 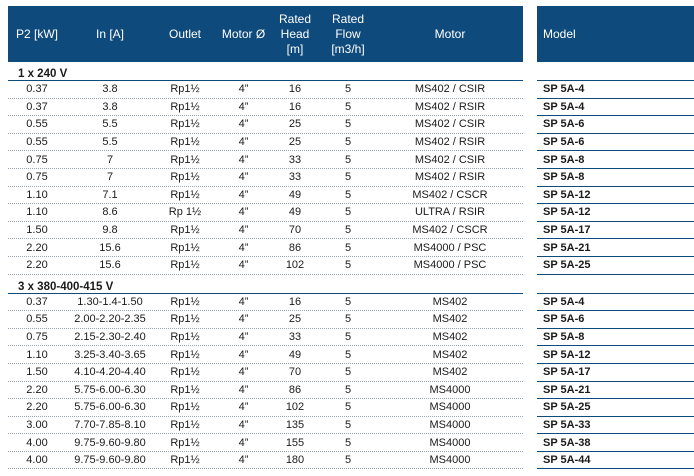 I want to click on cell-rated-head: 155, so click(x=295, y=442).